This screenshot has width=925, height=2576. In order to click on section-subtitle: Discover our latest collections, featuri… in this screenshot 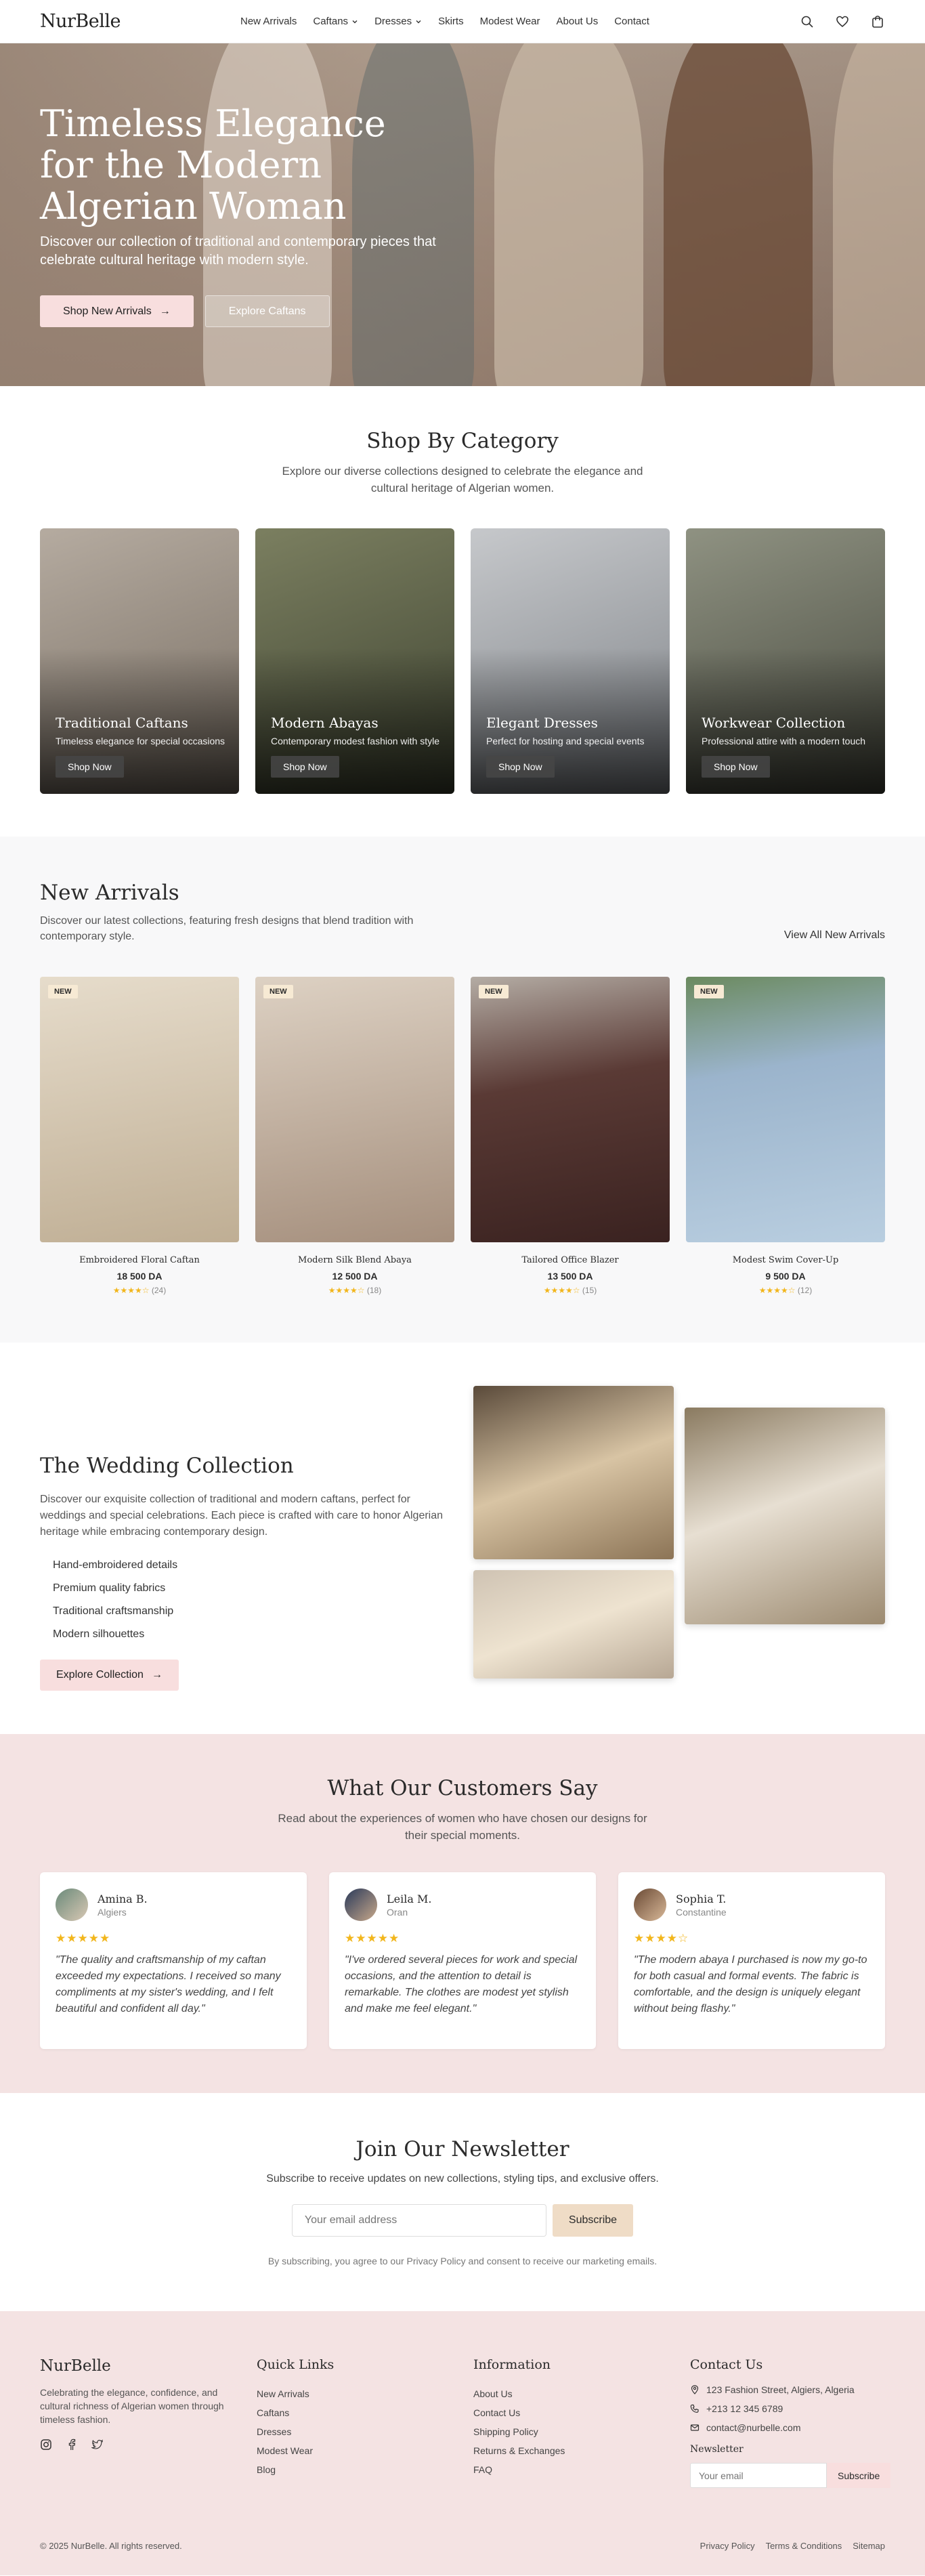, I will do `click(227, 929)`.